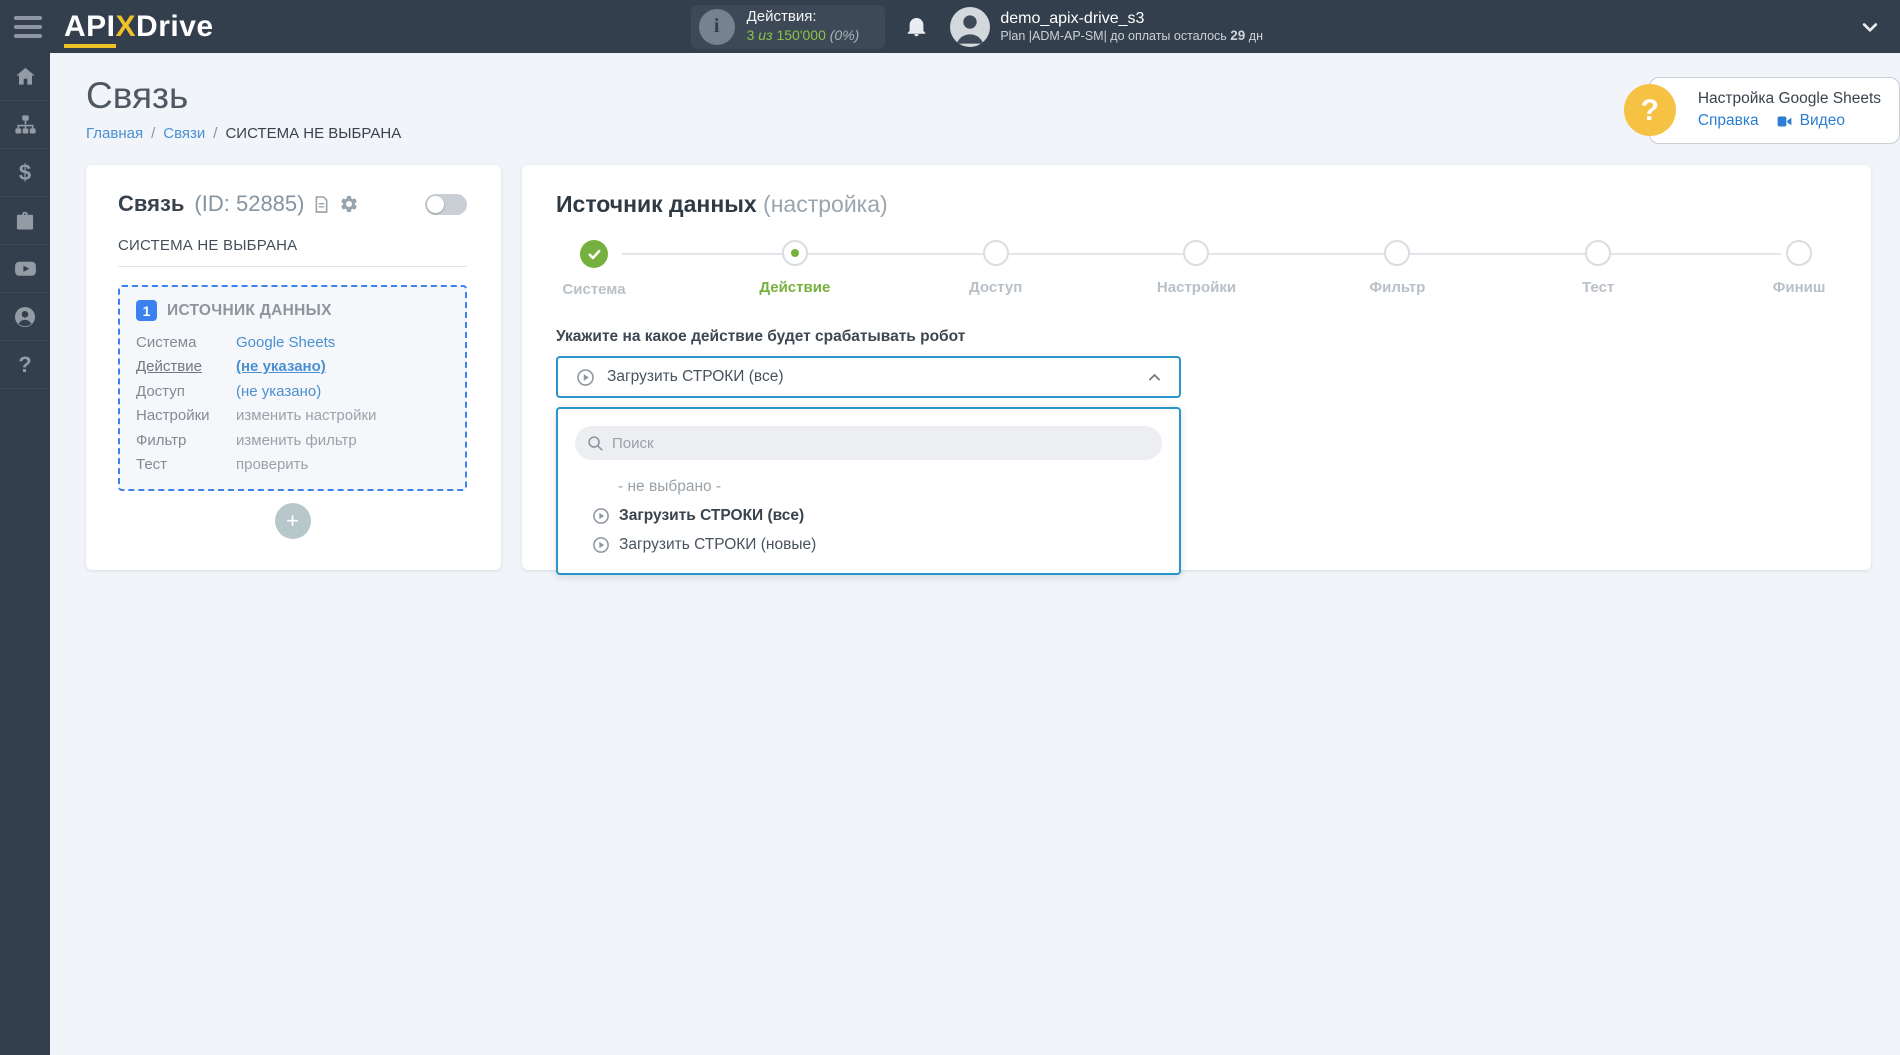  Describe the element at coordinates (281, 366) in the screenshot. I see `action-value-link: (не указано)` at that location.